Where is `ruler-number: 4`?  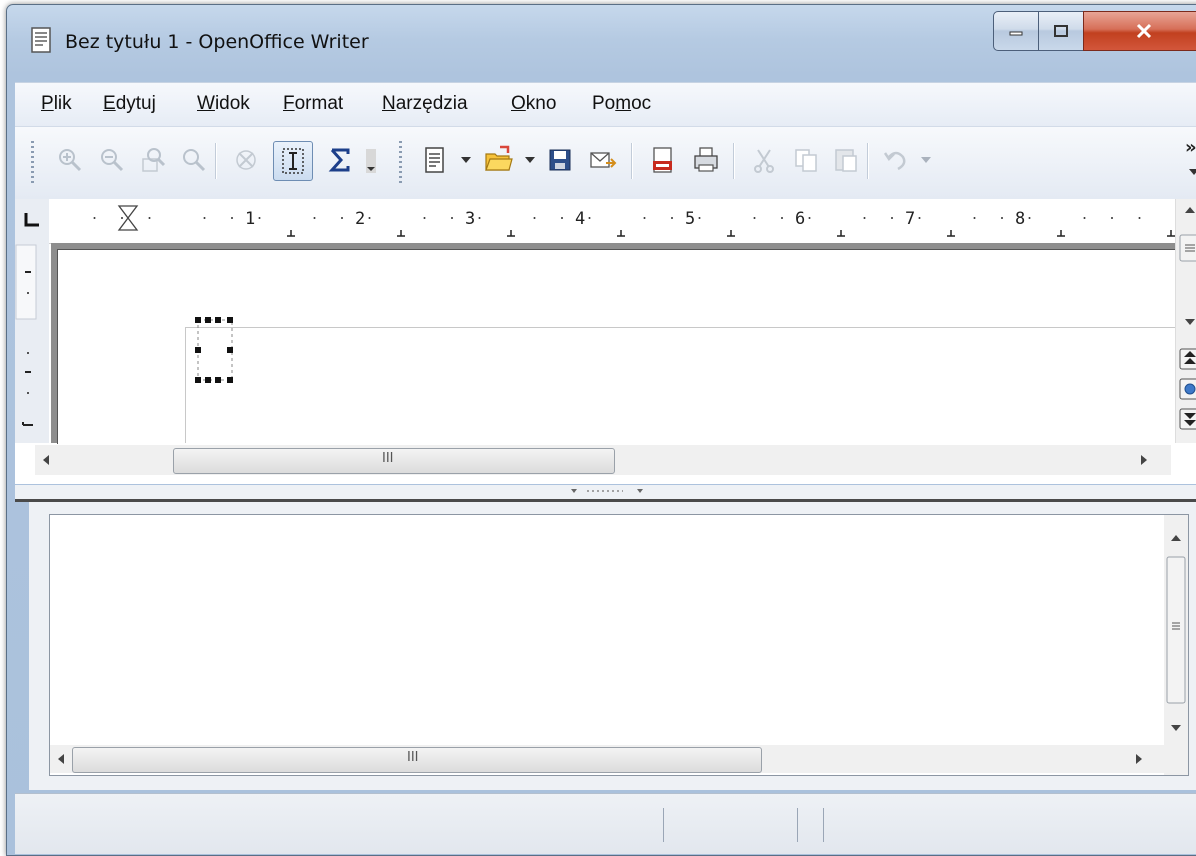
ruler-number: 4 is located at coordinates (580, 219).